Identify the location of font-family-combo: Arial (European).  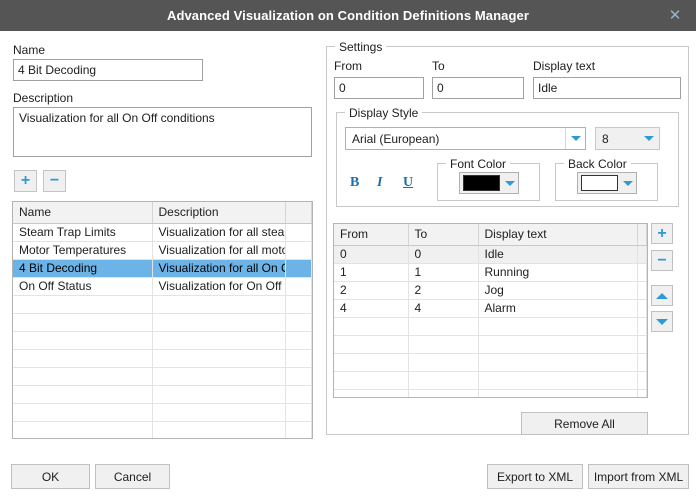
(465, 138).